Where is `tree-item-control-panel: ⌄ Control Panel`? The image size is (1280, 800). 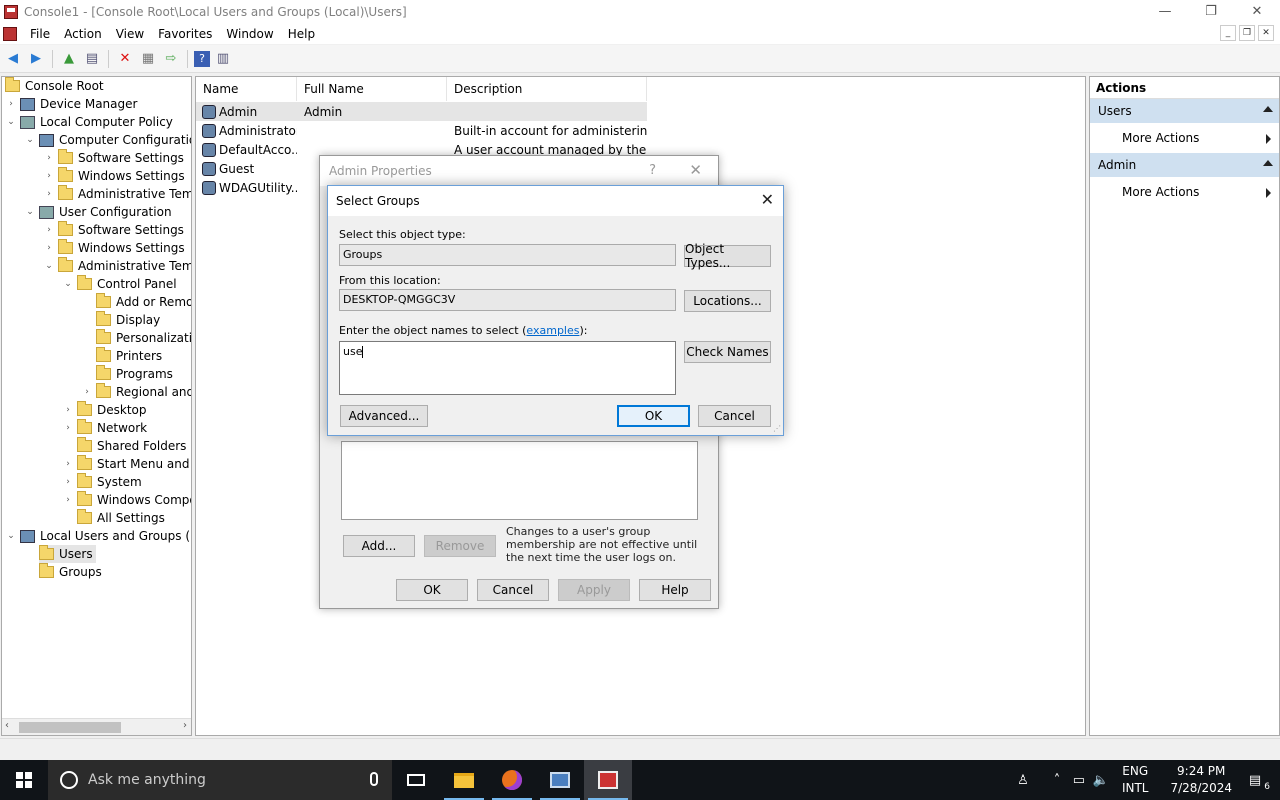
tree-item-control-panel: ⌄ Control Panel is located at coordinates (119, 284).